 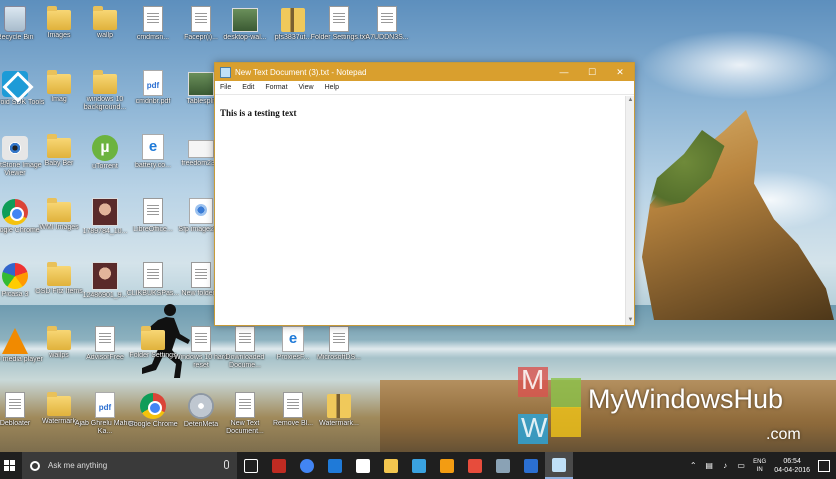 I want to click on battery-icon: ▭, so click(x=741, y=466).